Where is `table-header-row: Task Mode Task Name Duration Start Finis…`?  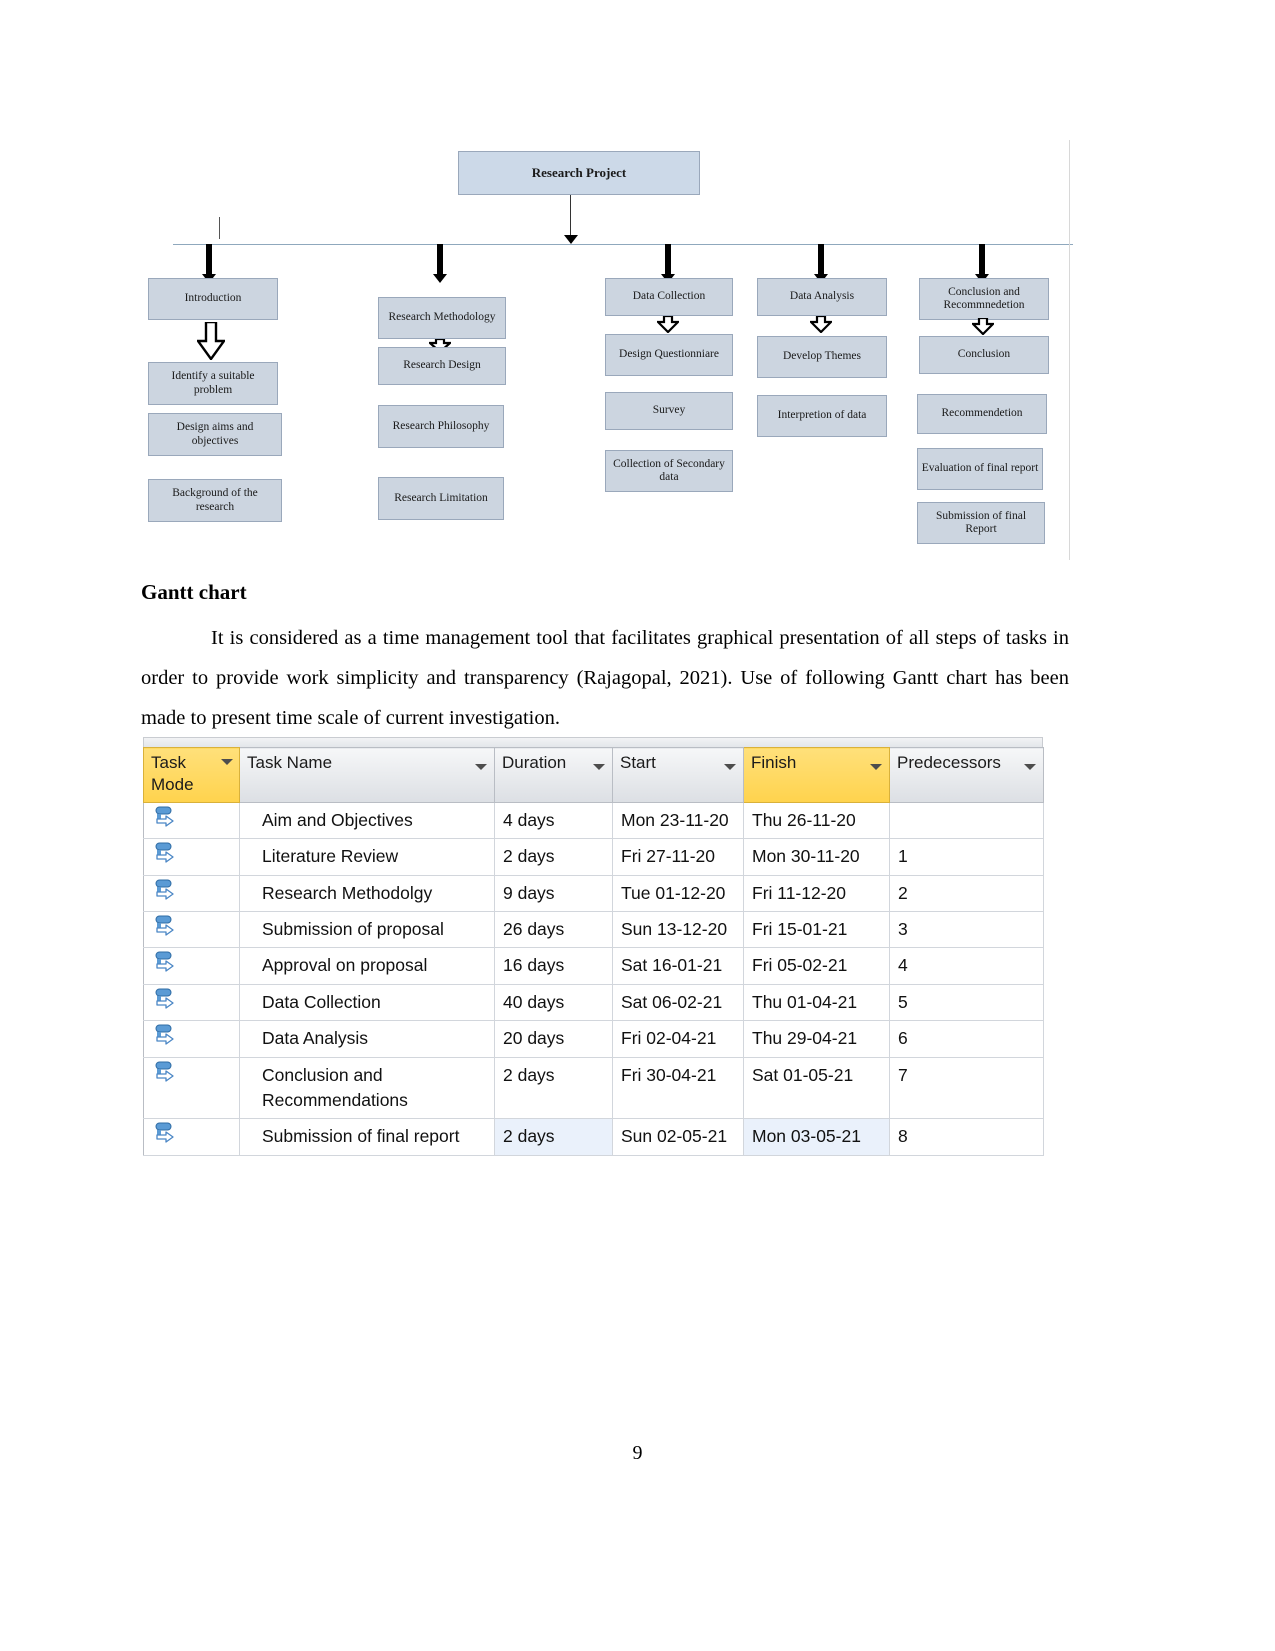 table-header-row: Task Mode Task Name Duration Start Finis… is located at coordinates (593, 775).